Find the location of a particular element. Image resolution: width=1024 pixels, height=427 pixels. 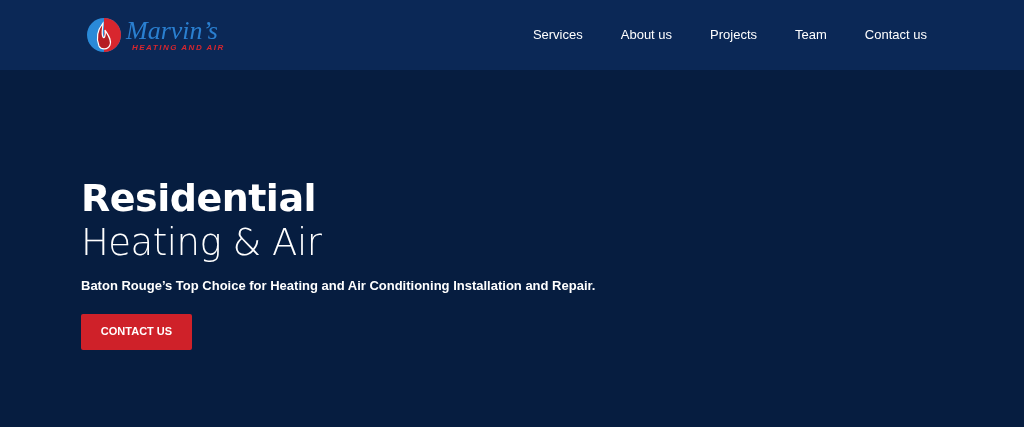

nav-link: Contact us is located at coordinates (895, 35).